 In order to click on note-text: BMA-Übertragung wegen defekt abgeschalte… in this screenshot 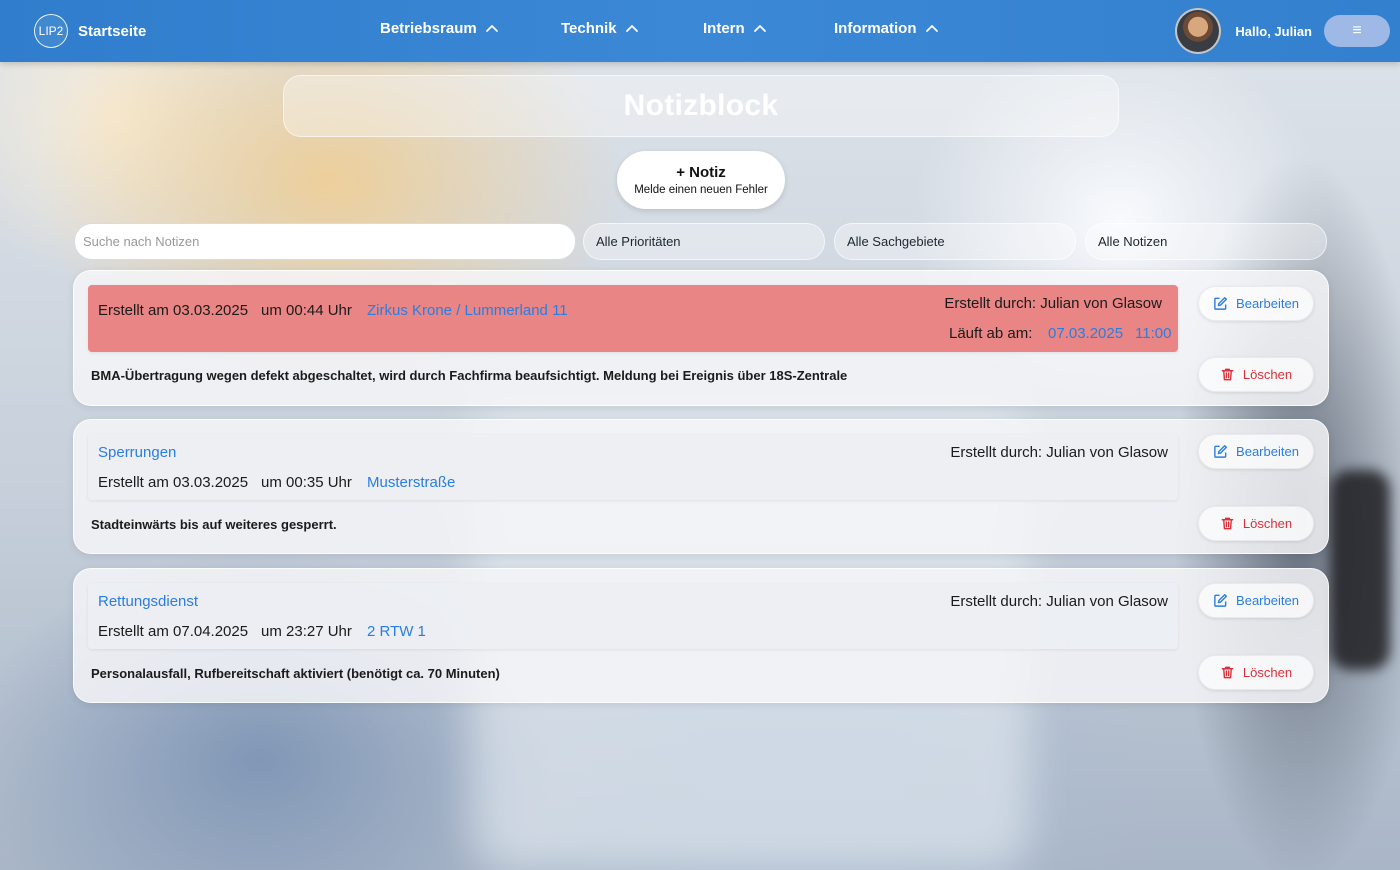, I will do `click(469, 375)`.